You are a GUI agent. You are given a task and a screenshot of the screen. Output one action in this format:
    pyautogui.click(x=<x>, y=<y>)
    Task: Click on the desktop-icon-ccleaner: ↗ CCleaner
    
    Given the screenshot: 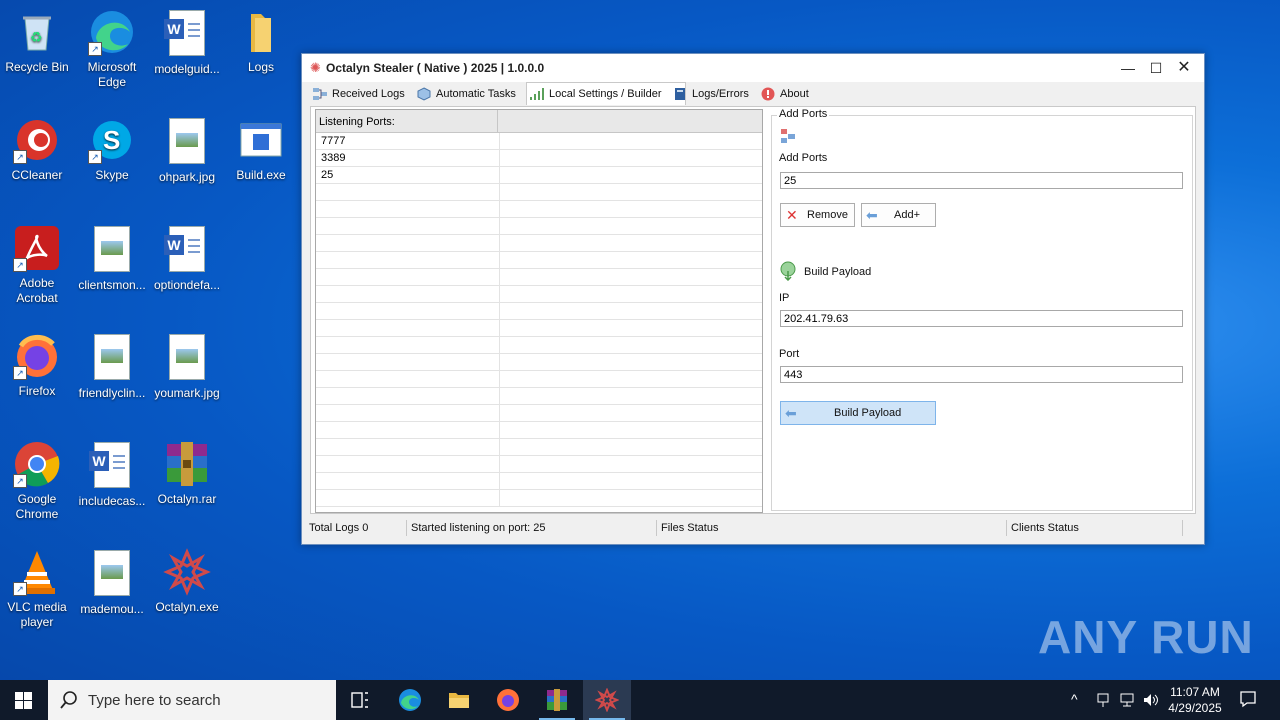 What is the action you would take?
    pyautogui.click(x=37, y=149)
    